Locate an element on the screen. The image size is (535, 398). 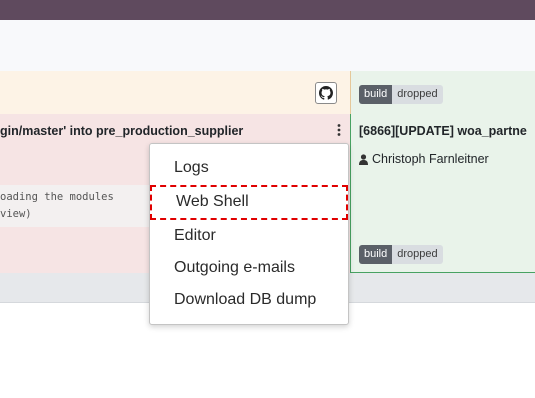
build-status-badge-bottom: build dropped is located at coordinates (401, 254).